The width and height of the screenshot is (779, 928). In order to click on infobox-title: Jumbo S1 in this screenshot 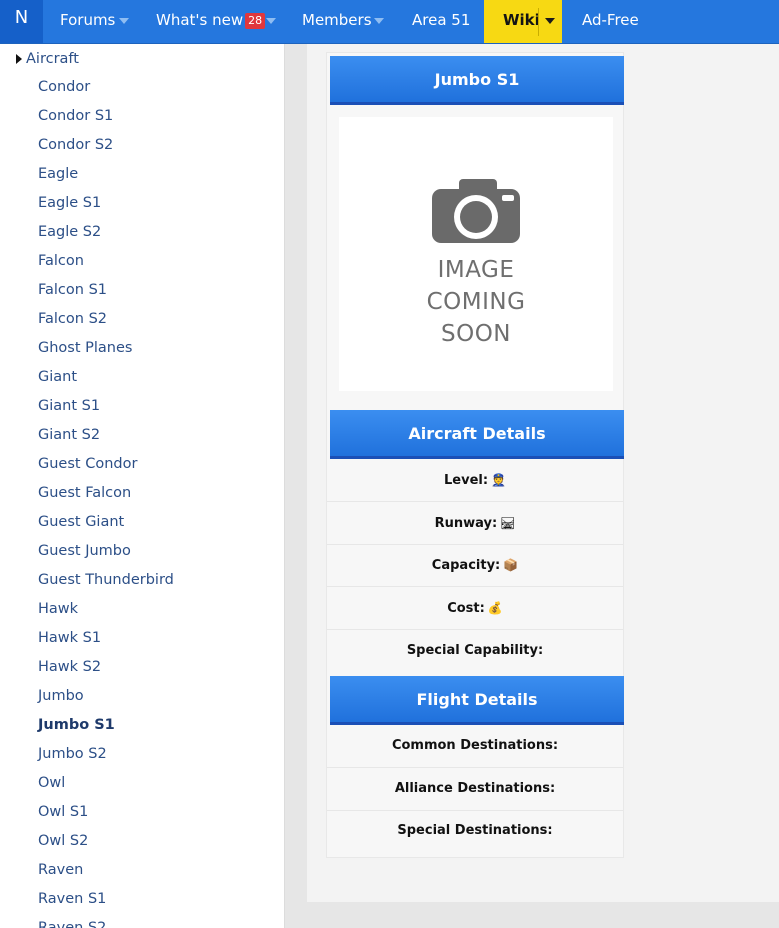, I will do `click(477, 80)`.